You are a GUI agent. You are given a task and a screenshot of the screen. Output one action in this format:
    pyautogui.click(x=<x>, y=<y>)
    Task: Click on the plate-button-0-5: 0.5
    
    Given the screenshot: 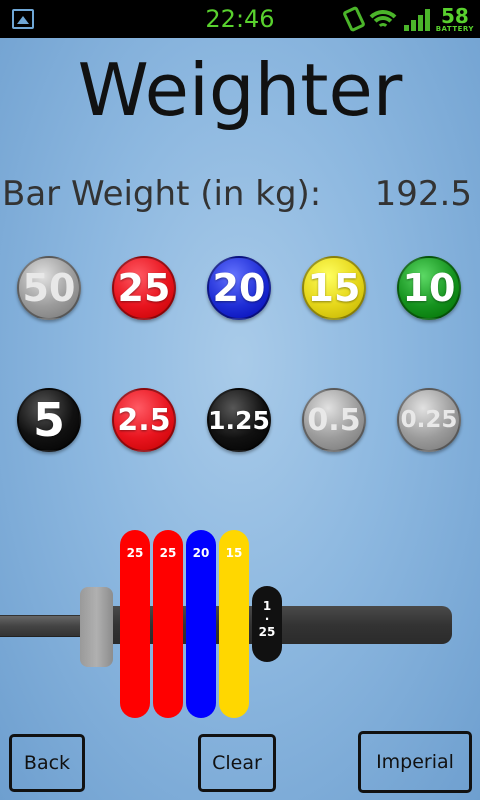 What is the action you would take?
    pyautogui.click(x=334, y=420)
    